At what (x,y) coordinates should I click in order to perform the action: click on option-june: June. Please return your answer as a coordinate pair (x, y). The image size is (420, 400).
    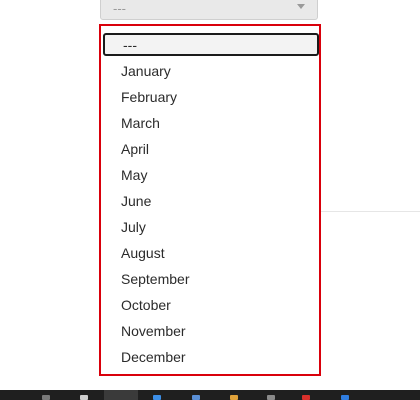
    Looking at the image, I should click on (210, 201).